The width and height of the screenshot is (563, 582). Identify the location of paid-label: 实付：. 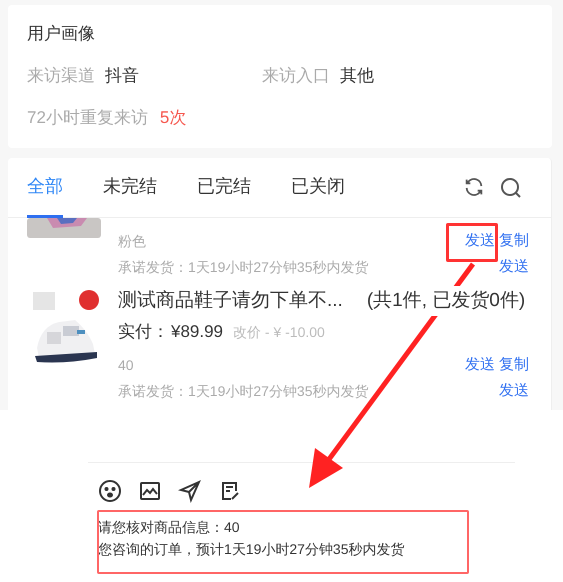
(143, 332).